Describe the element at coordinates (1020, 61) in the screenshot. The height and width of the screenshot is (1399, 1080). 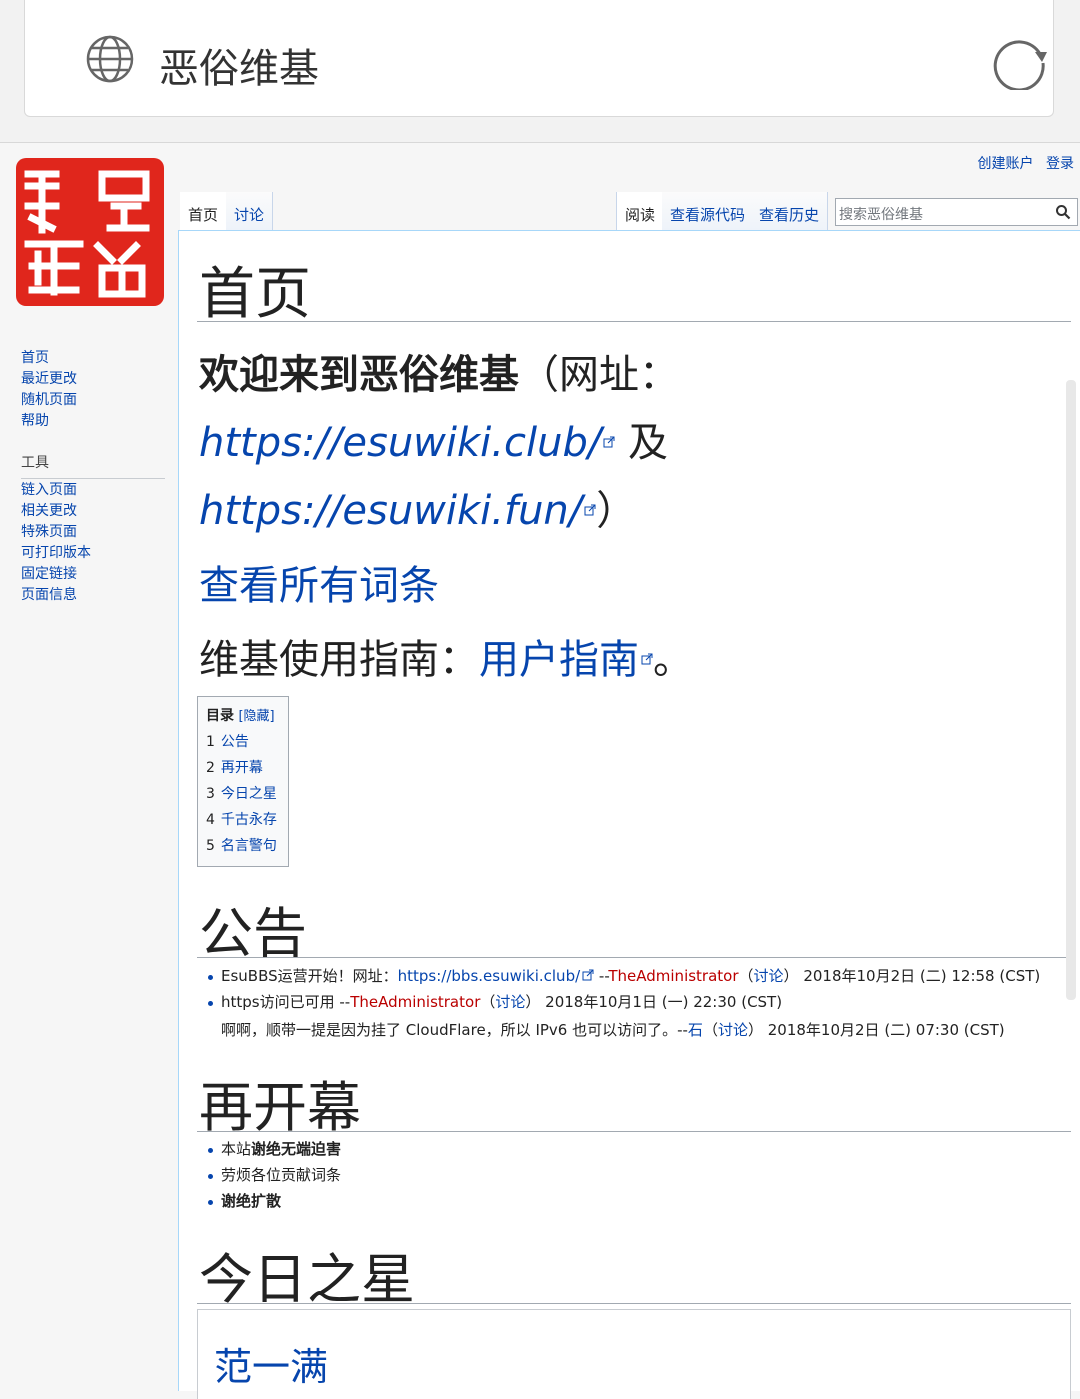
I see `reload-icon` at that location.